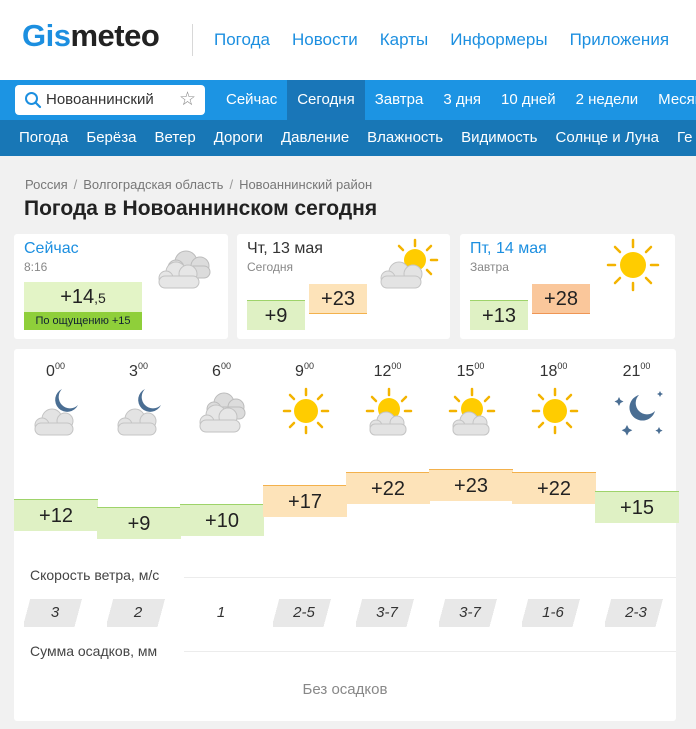 The width and height of the screenshot is (696, 729). I want to click on hour-column: 1500 +23 3-7, so click(471, 535).